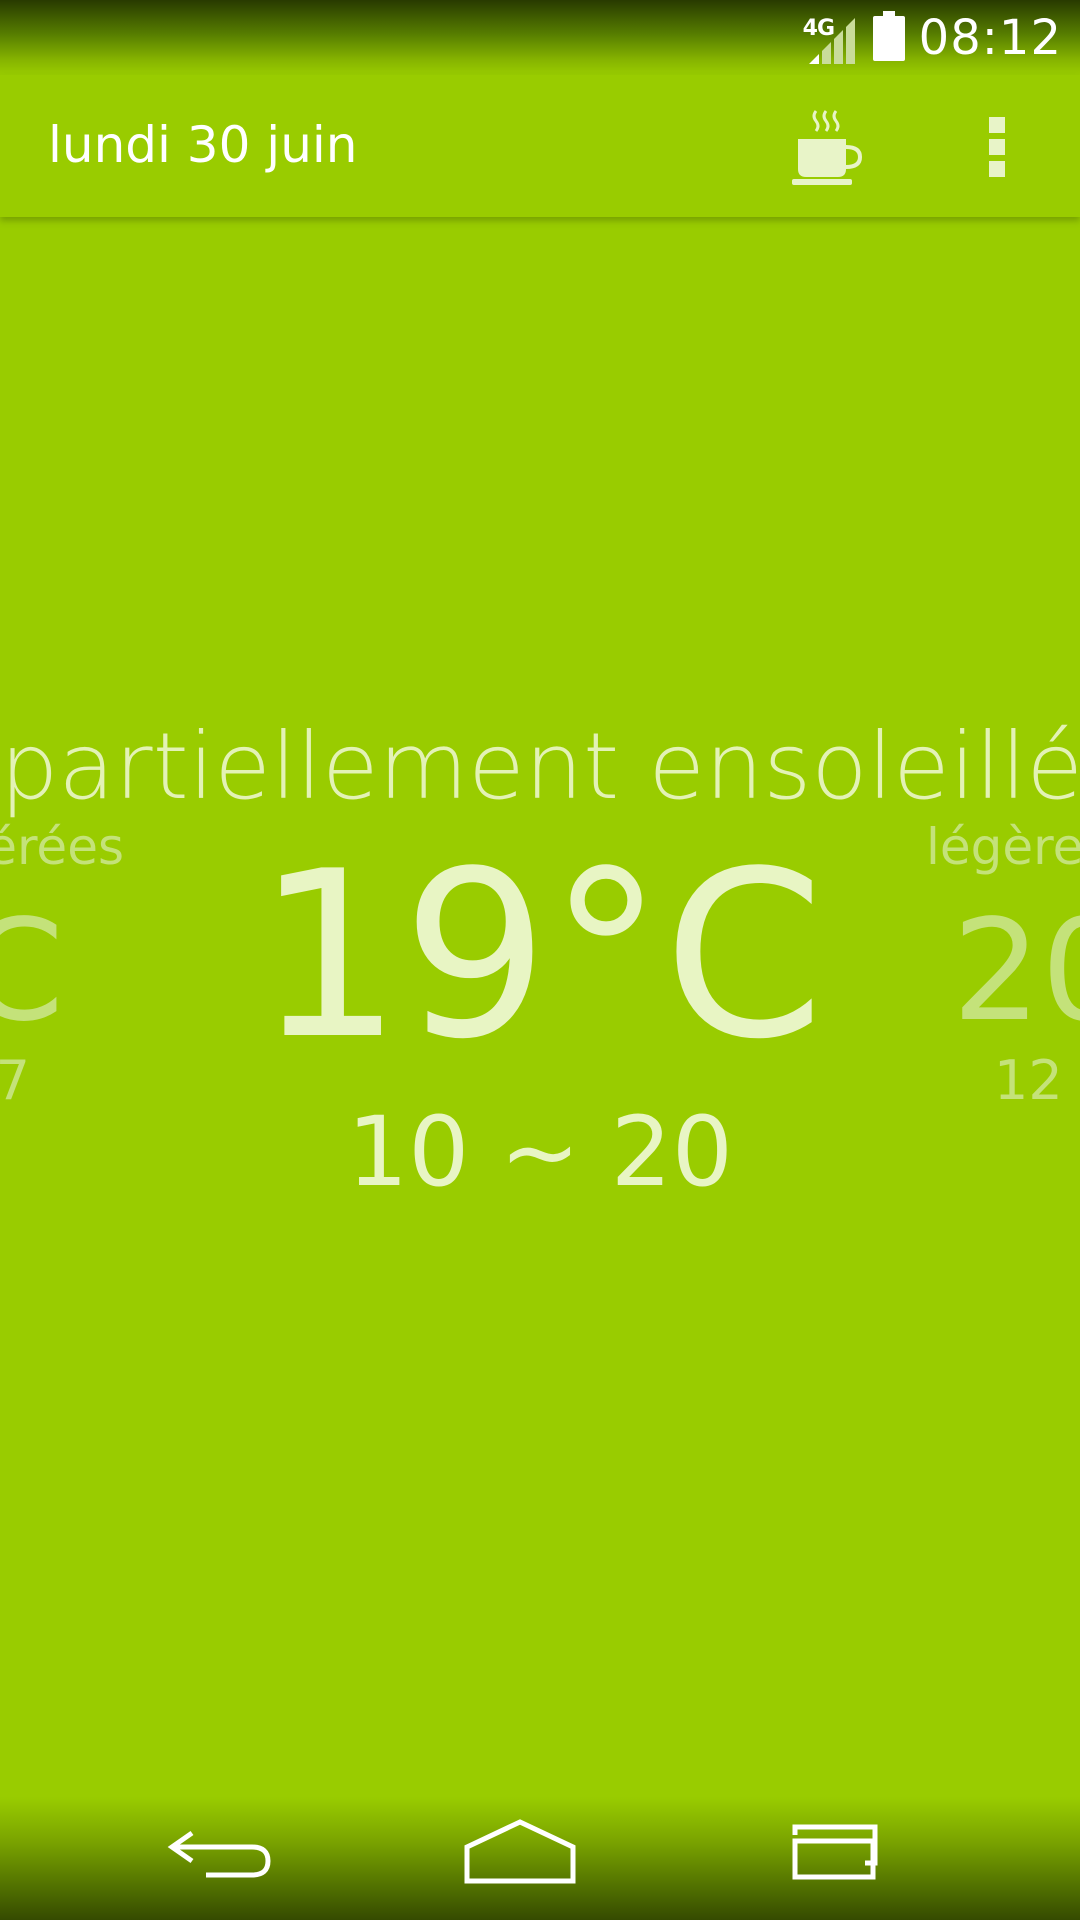 This screenshot has height=1920, width=1080. I want to click on coffee-button, so click(826, 148).